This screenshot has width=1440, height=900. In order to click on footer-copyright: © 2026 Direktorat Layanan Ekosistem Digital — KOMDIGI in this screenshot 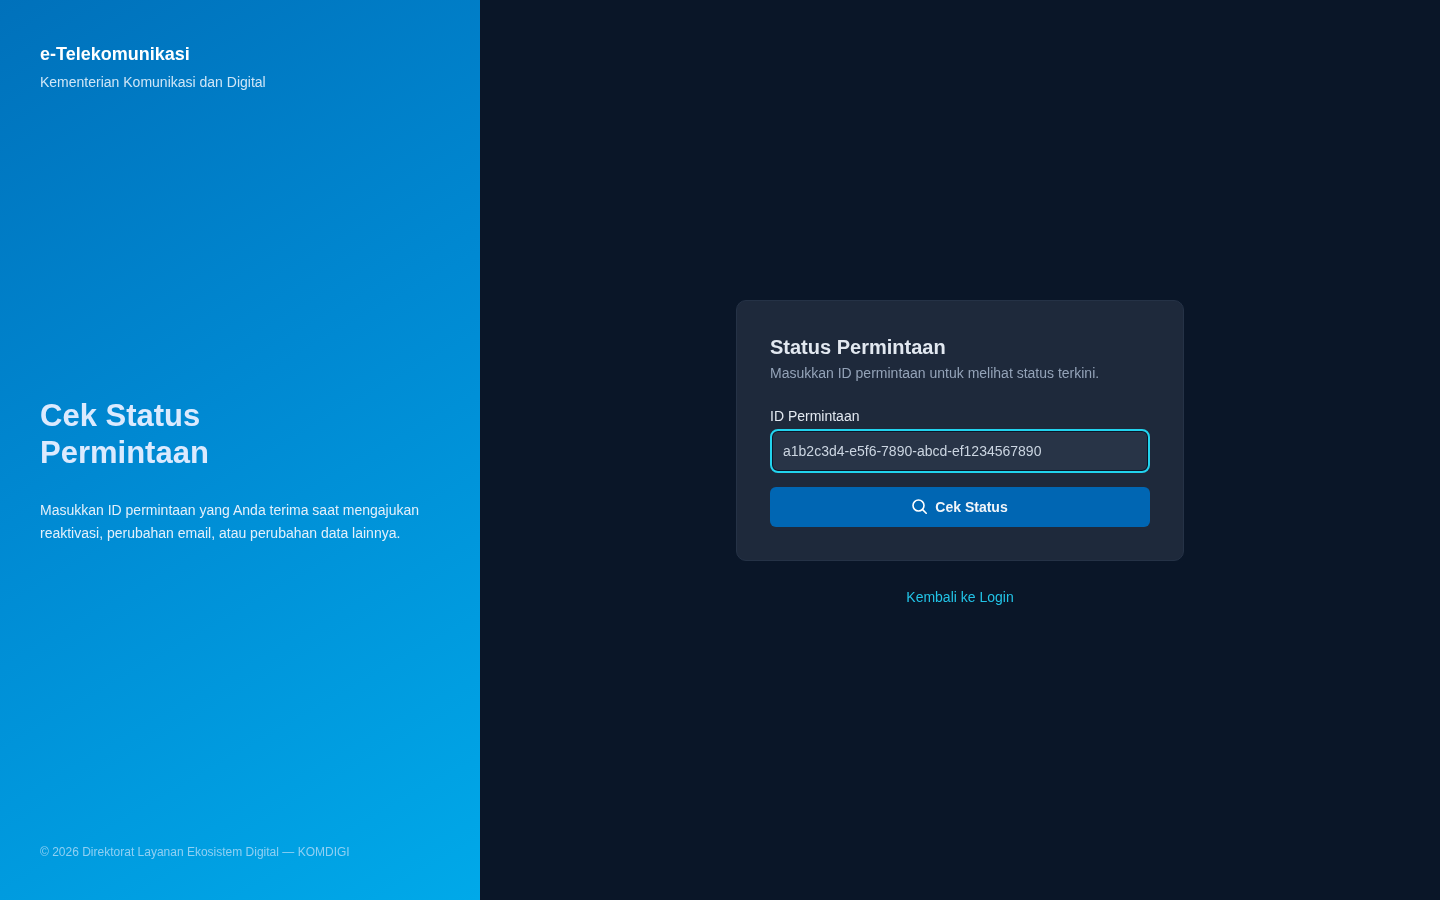, I will do `click(195, 852)`.